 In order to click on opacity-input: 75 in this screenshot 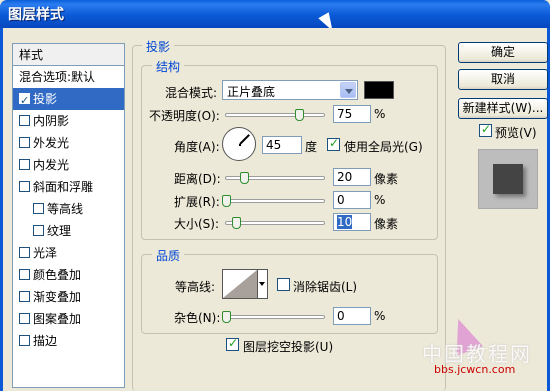, I will do `click(352, 114)`.